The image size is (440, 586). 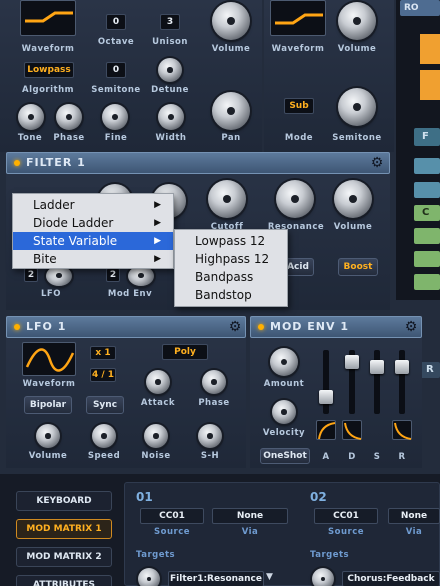 I want to click on filter-settings-gear-icon: ⚙, so click(x=377, y=163).